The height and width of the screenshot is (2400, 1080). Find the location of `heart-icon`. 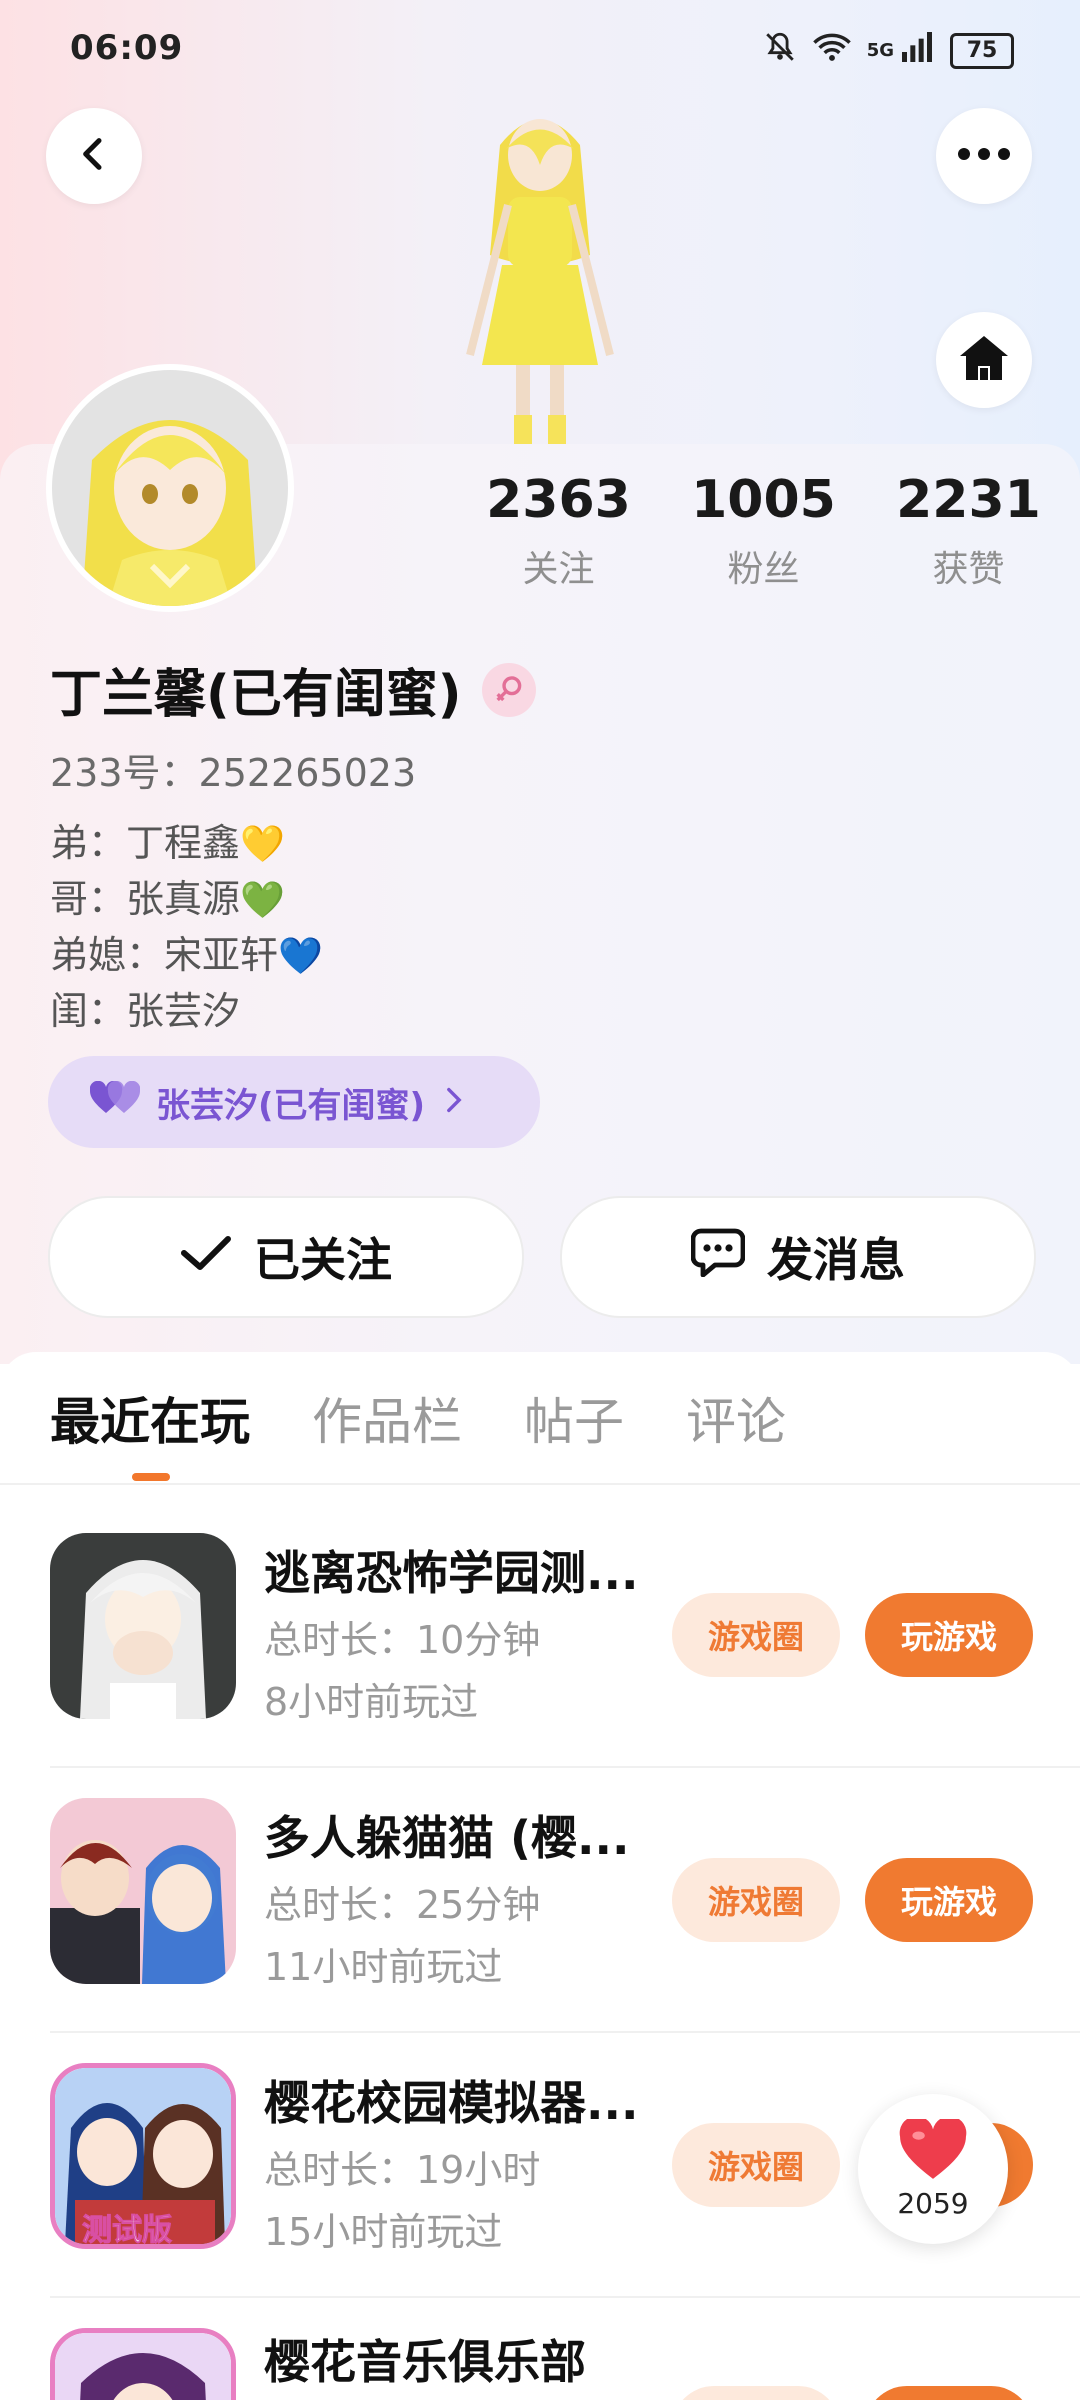

heart-icon is located at coordinates (933, 2150).